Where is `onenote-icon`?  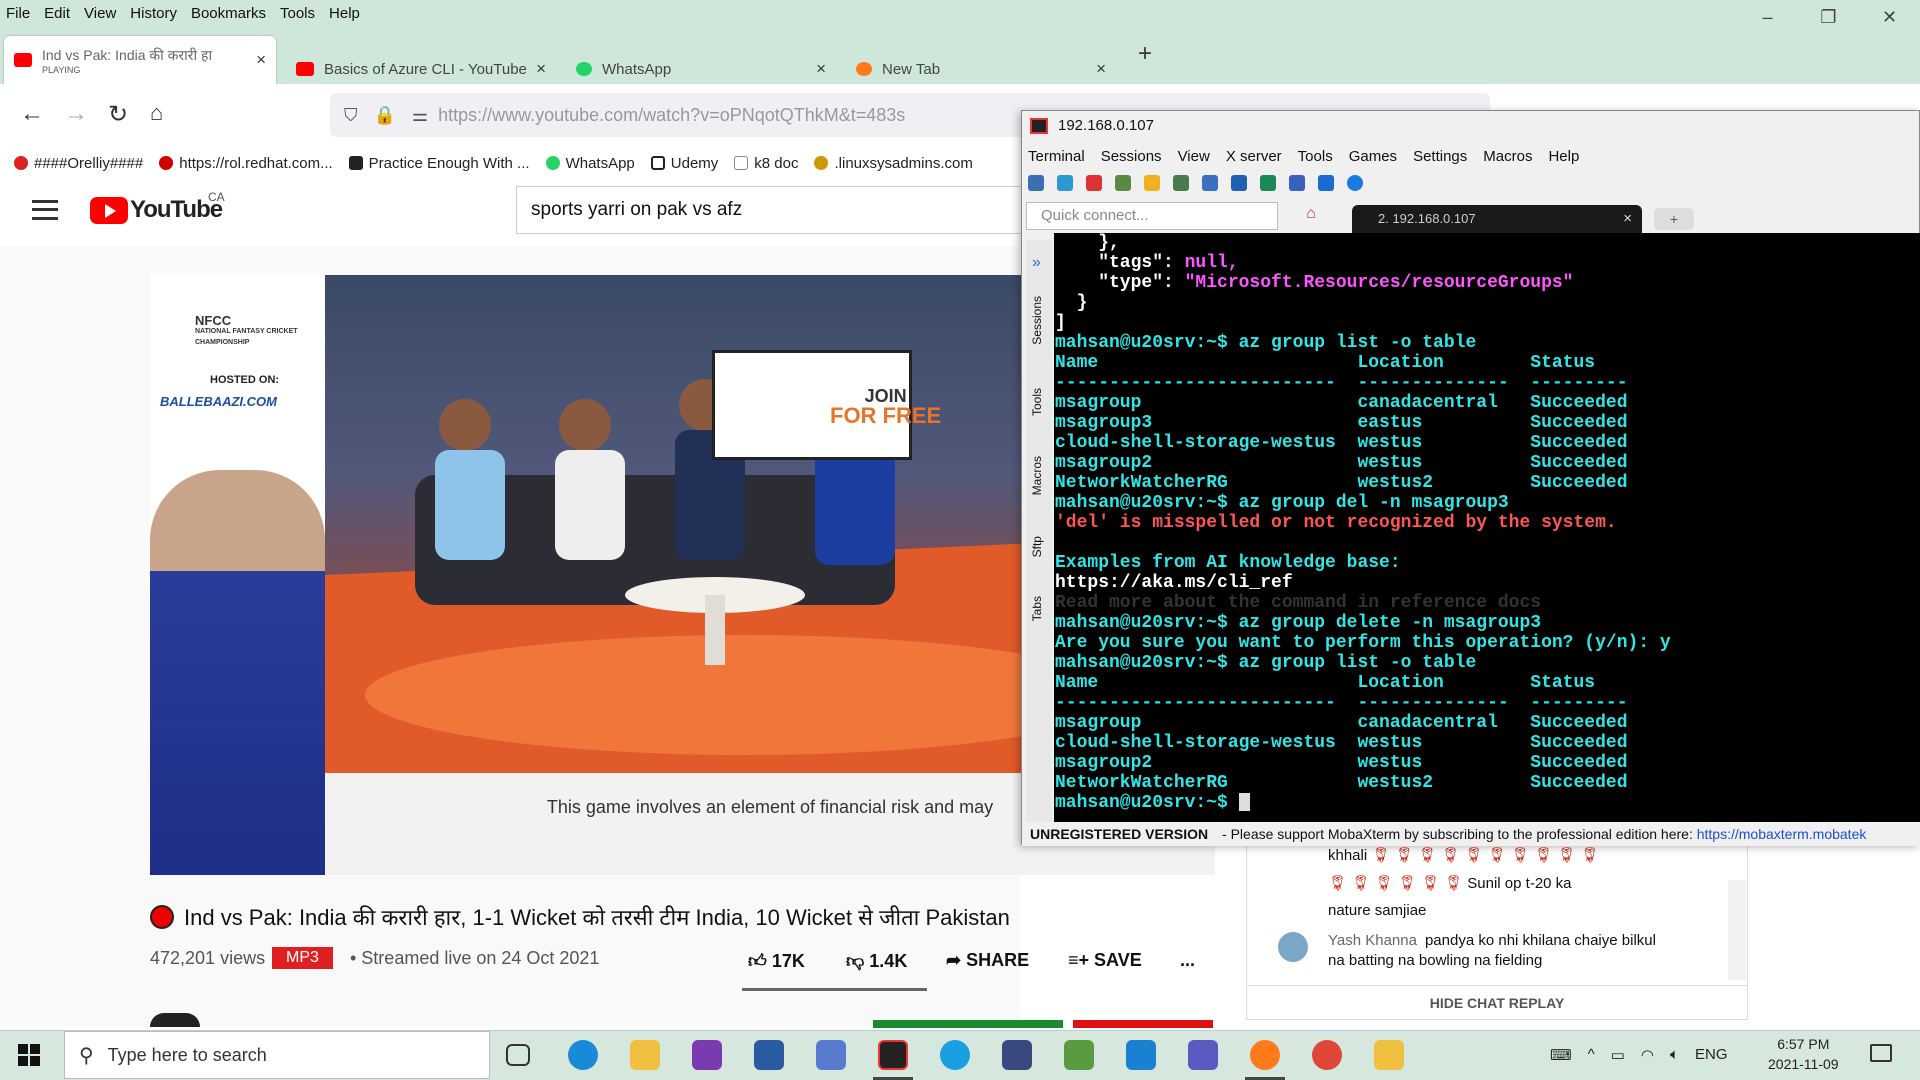 onenote-icon is located at coordinates (707, 1055).